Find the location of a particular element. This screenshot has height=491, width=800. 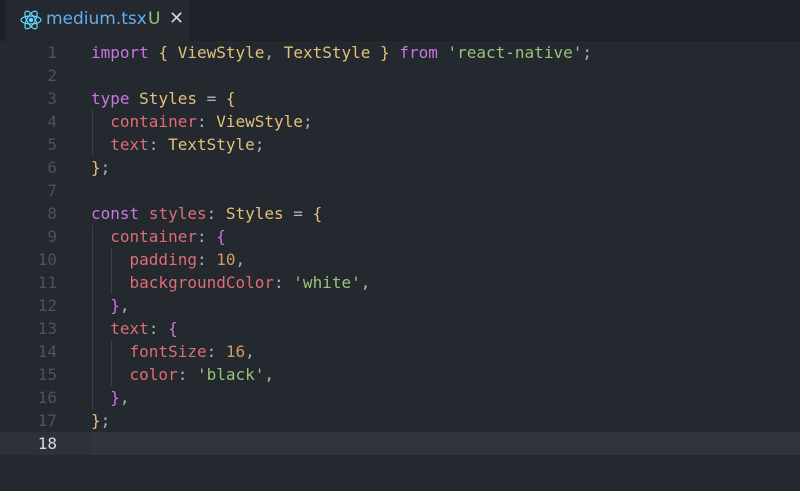

code-line: 5 text: TextStyle; is located at coordinates (400, 144).